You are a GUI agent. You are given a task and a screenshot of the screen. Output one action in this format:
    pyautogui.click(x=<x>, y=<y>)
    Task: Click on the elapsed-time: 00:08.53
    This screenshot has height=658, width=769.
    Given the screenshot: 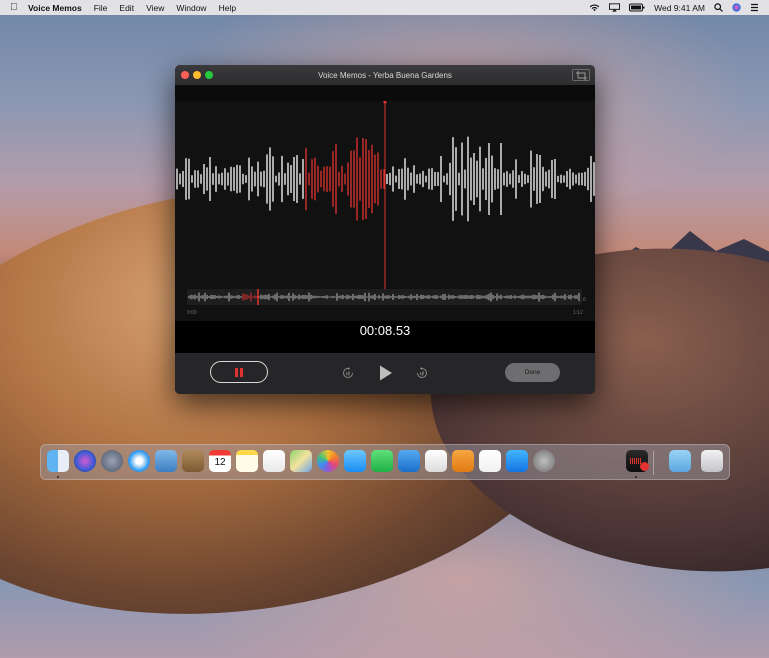 What is the action you would take?
    pyautogui.click(x=385, y=330)
    